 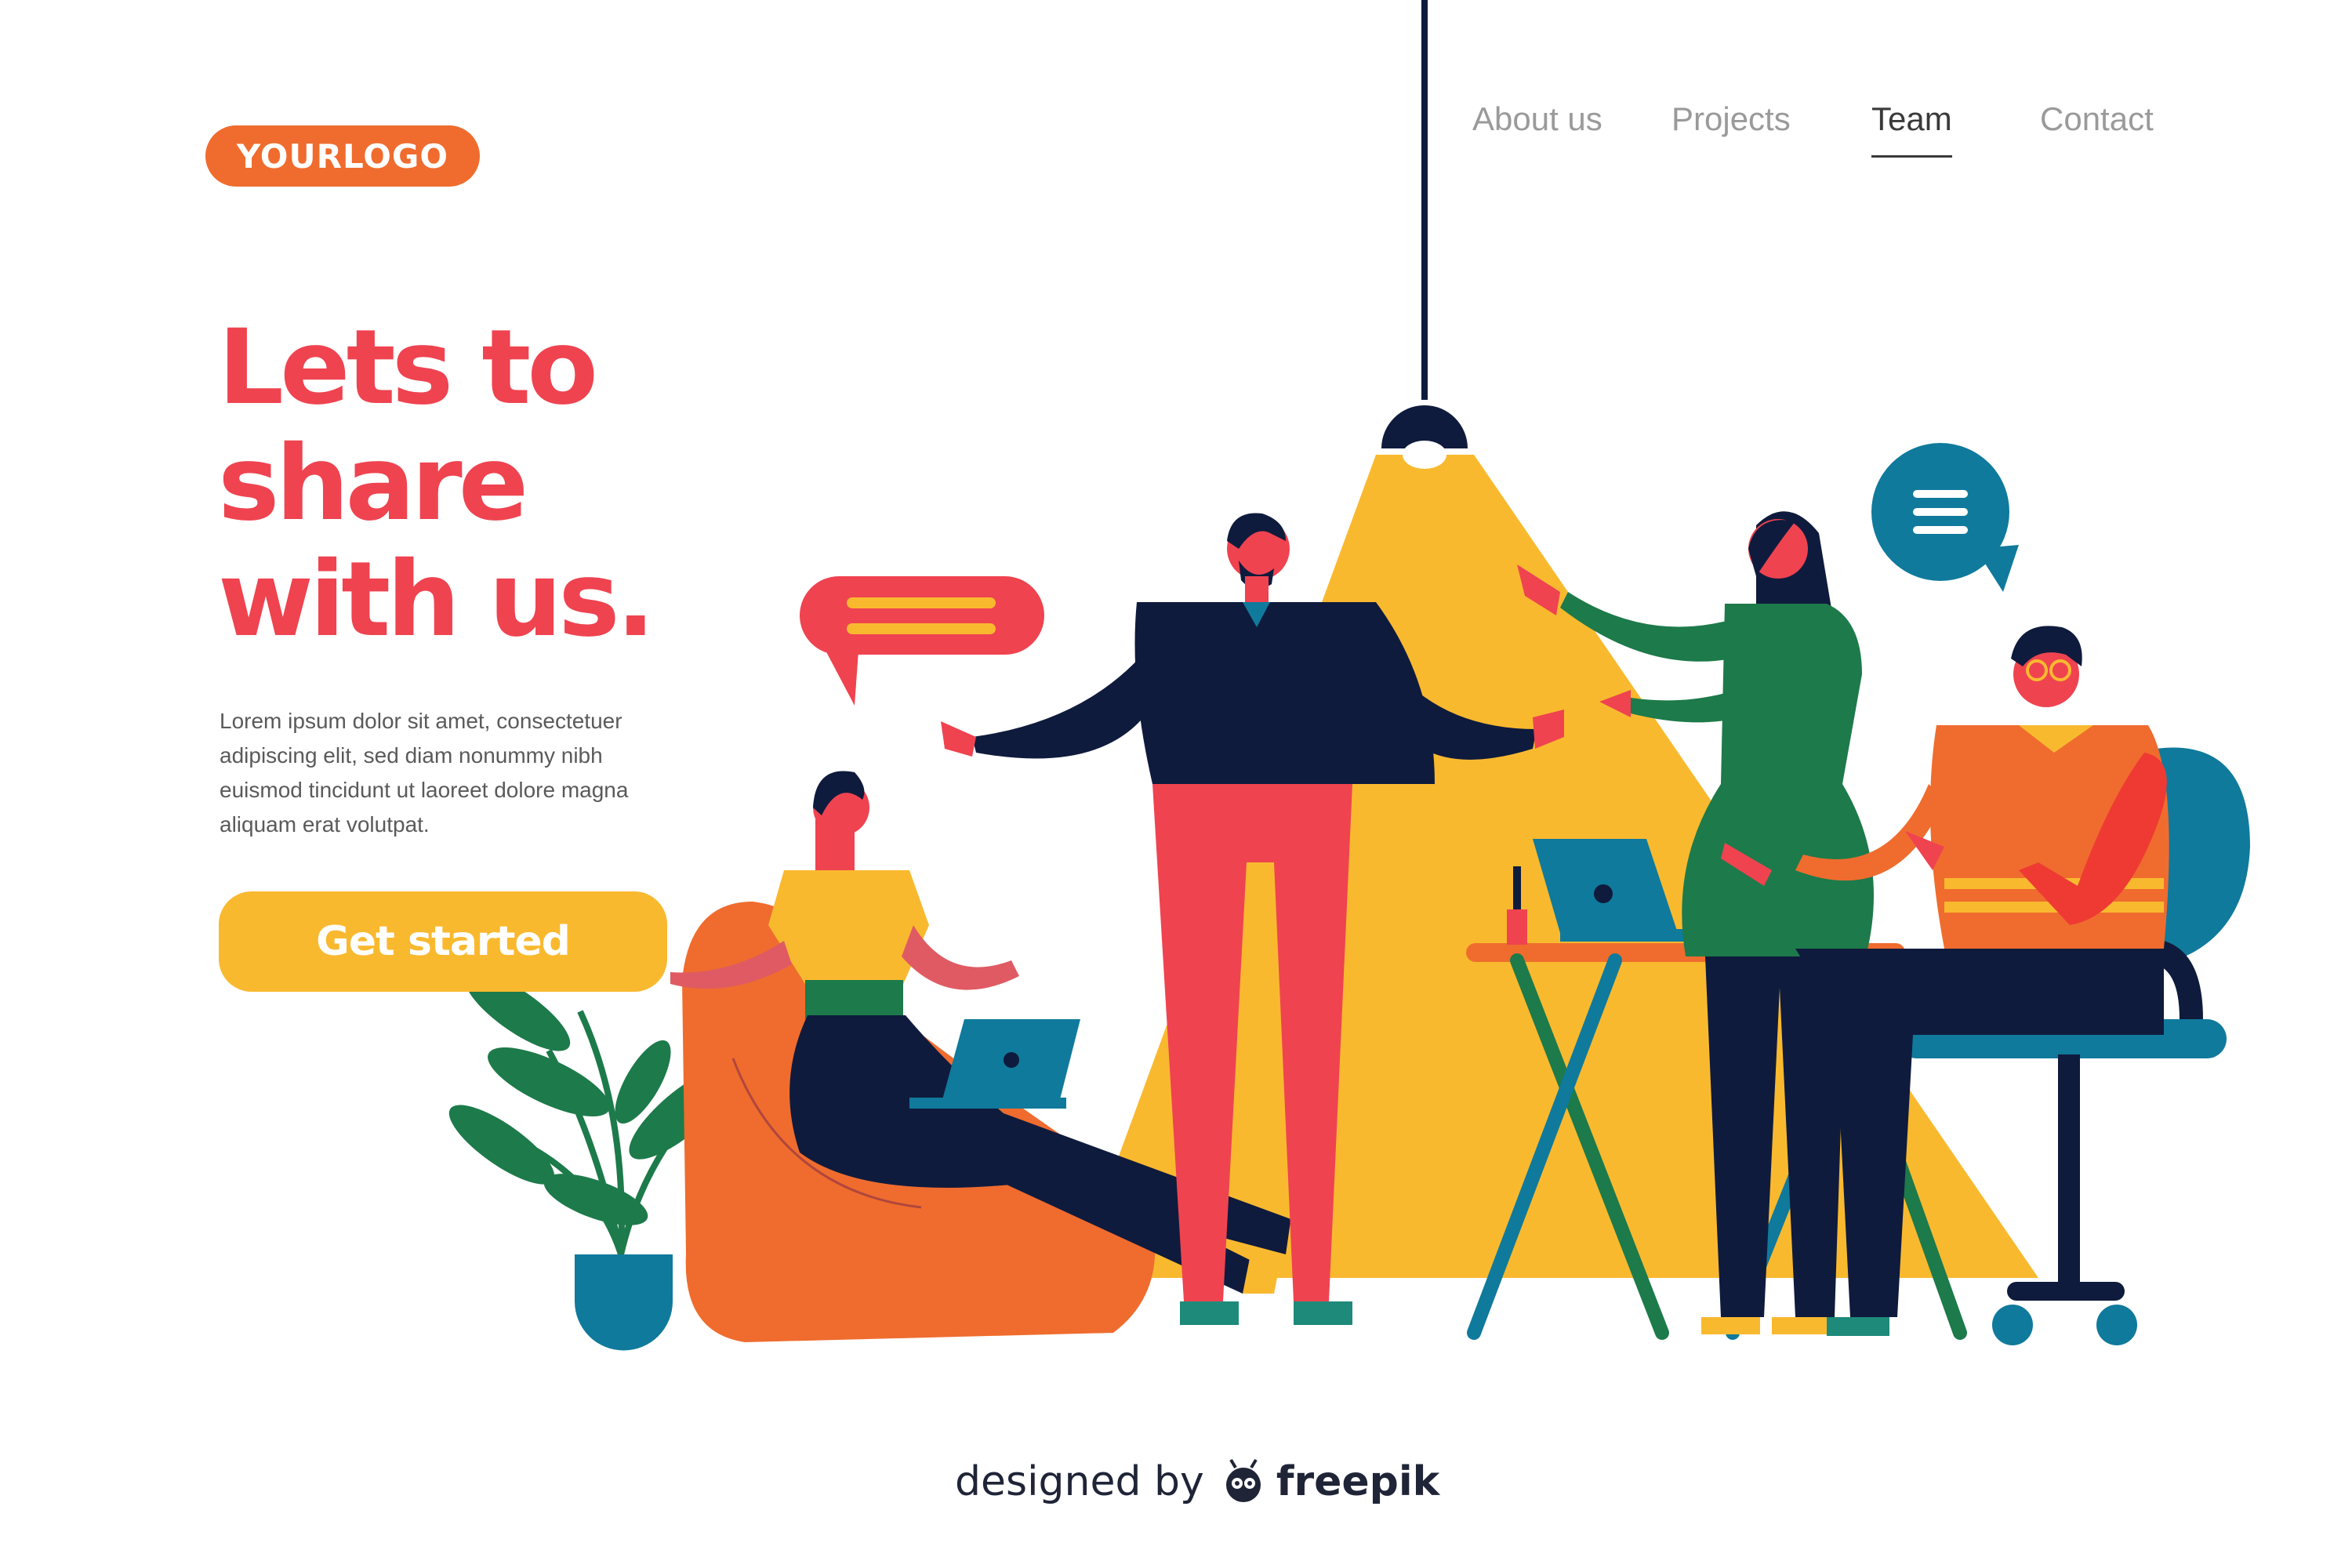 What do you see at coordinates (1243, 1480) in the screenshot?
I see `freepik-bug-icon` at bounding box center [1243, 1480].